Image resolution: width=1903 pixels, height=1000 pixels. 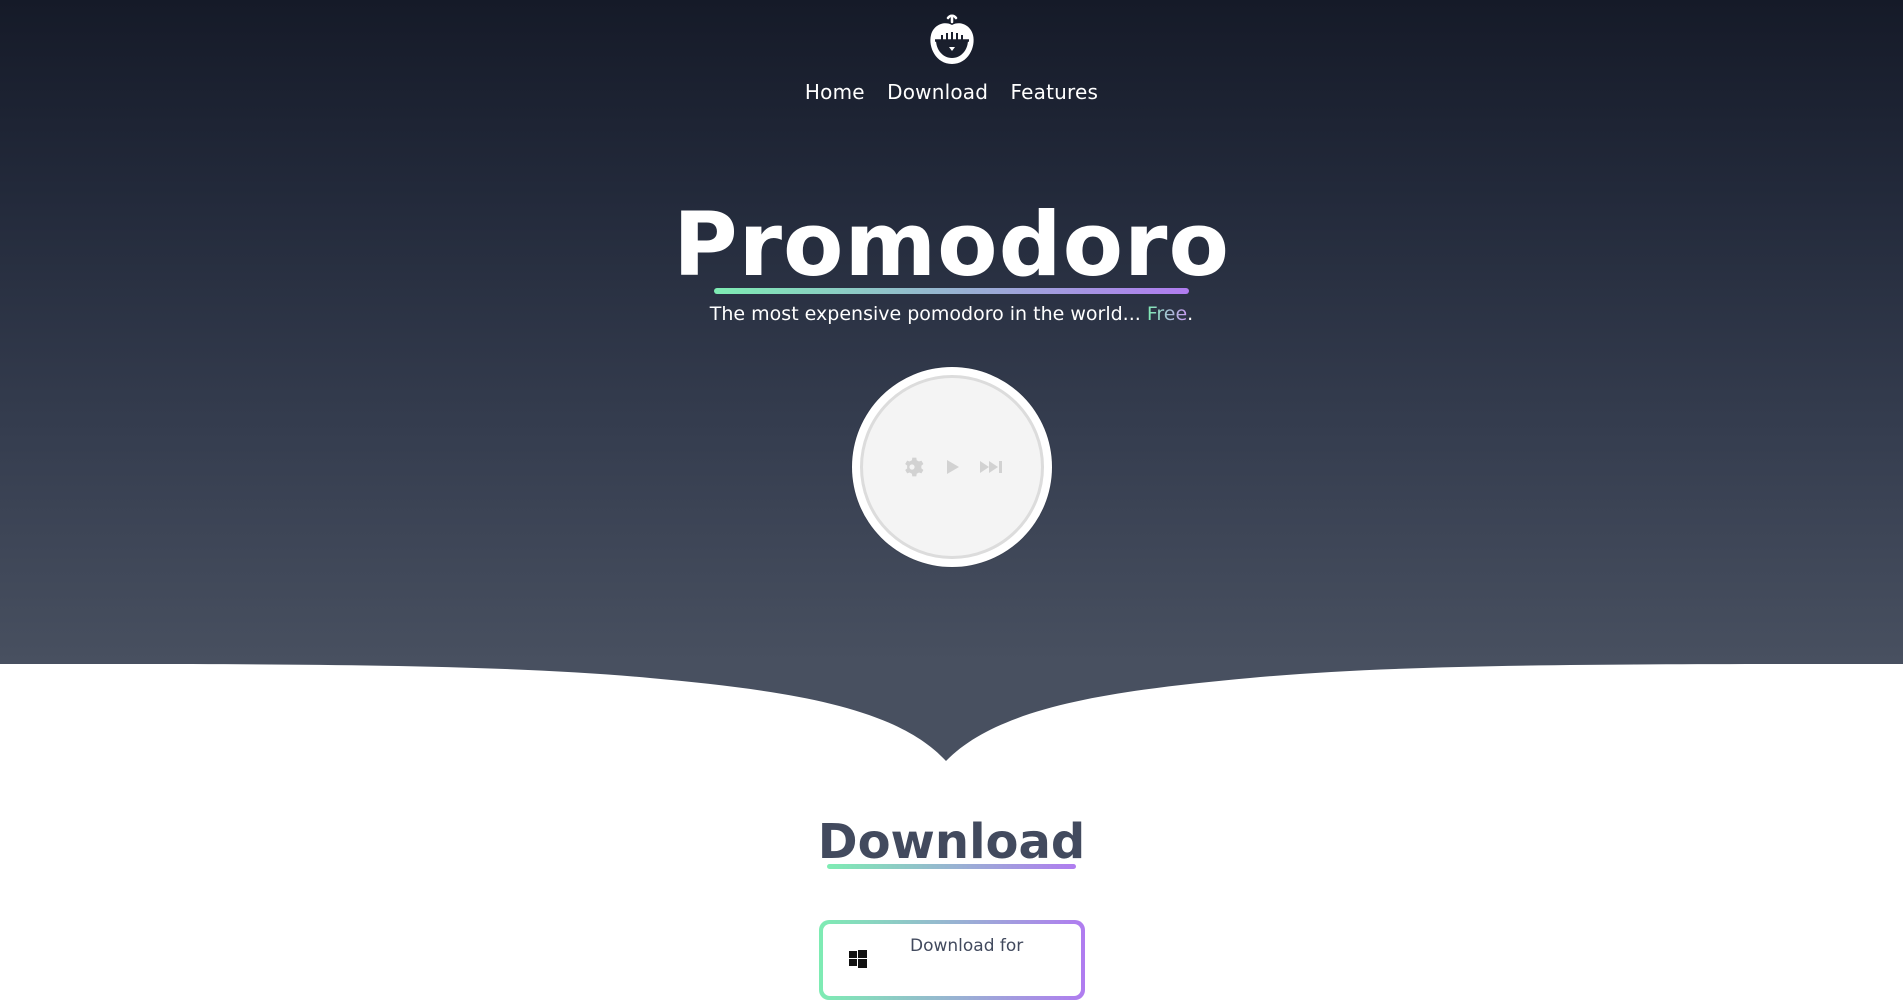 I want to click on tagline-suffix: ., so click(x=1190, y=314).